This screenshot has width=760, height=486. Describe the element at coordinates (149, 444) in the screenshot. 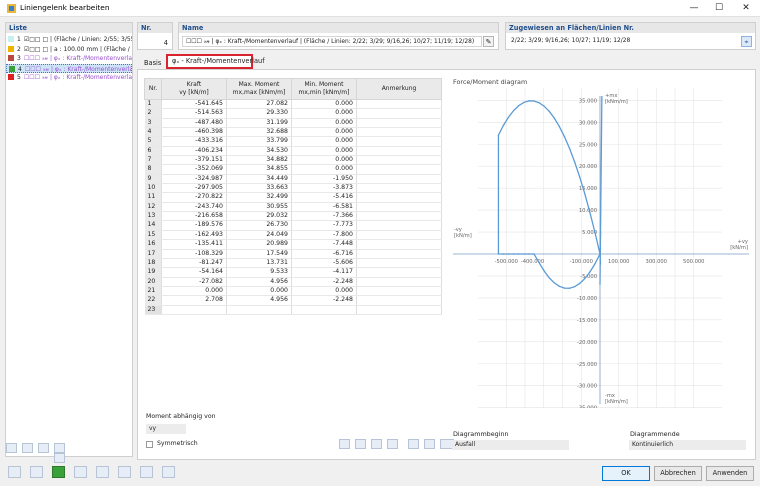

I see `symmetric-checkbox` at that location.